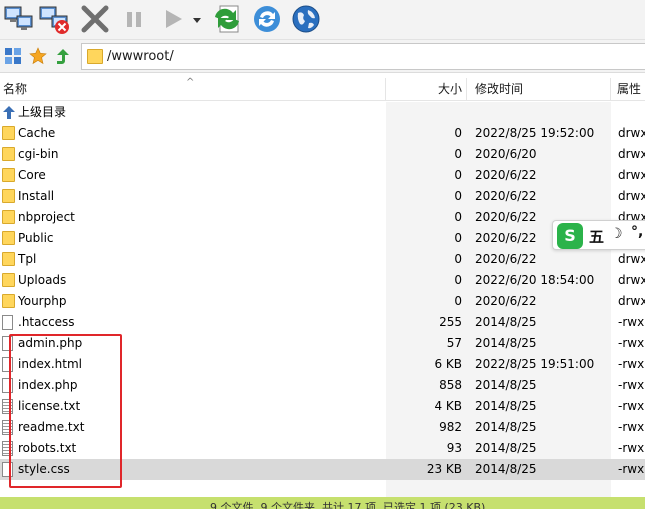 This screenshot has width=645, height=509. I want to click on connect-computer-icon, so click(19, 19).